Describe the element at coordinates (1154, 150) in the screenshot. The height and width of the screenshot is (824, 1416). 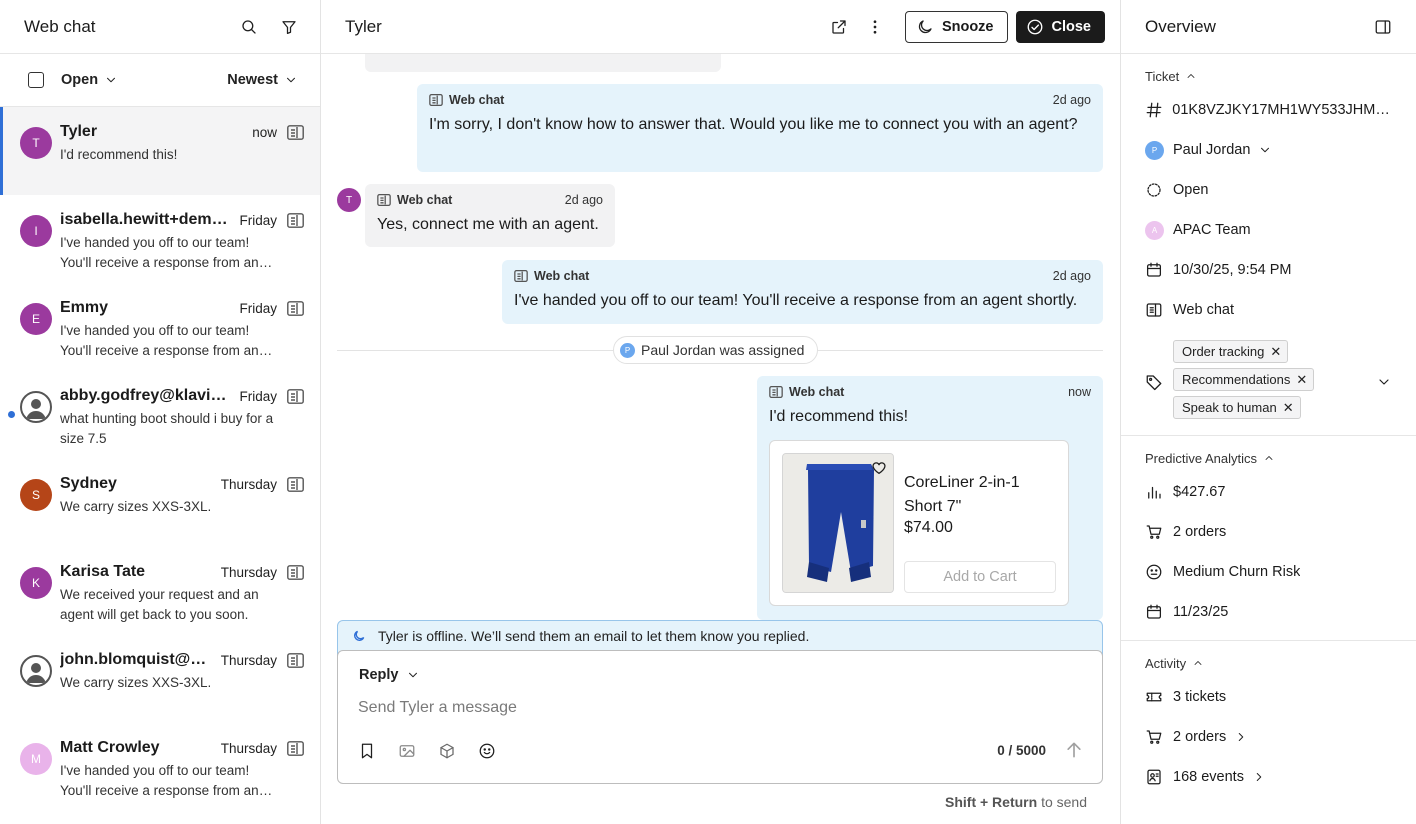
I see `assignee-avatar: P` at that location.